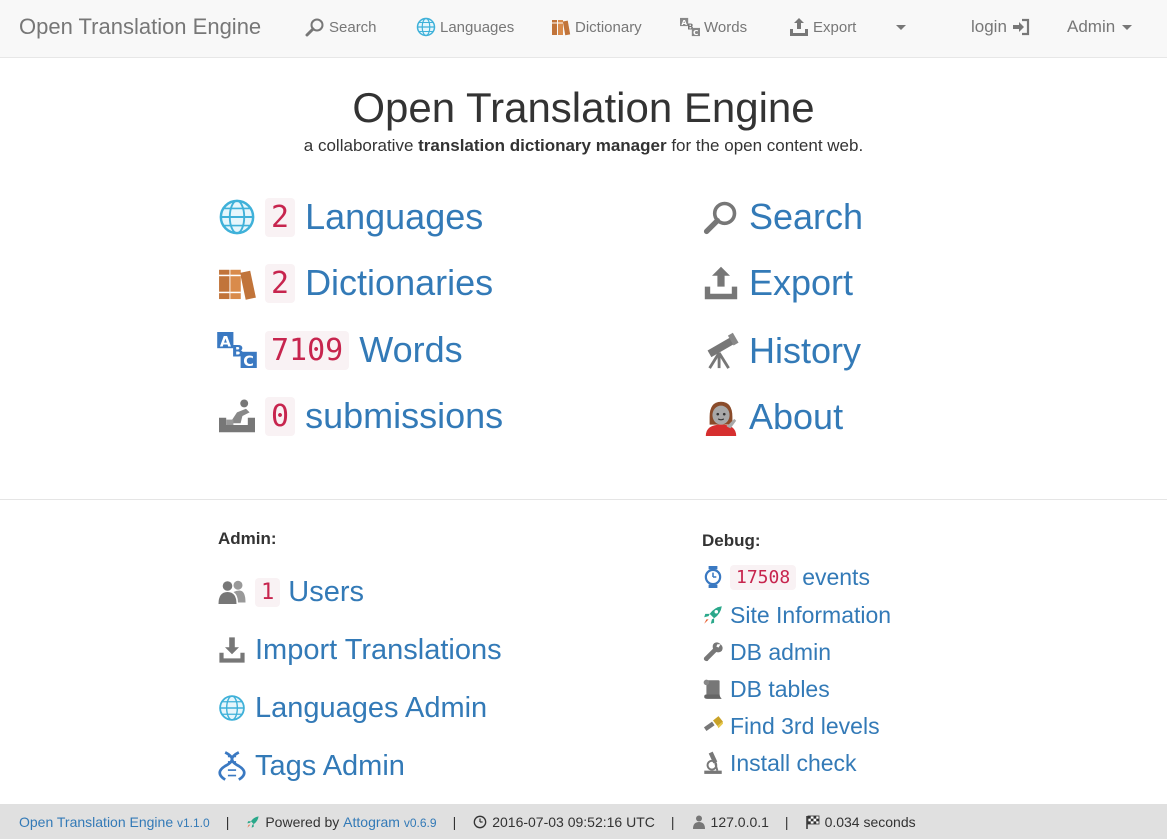 This screenshot has width=1167, height=839. What do you see at coordinates (280, 283) in the screenshot?
I see `dictionaries-count: 2` at bounding box center [280, 283].